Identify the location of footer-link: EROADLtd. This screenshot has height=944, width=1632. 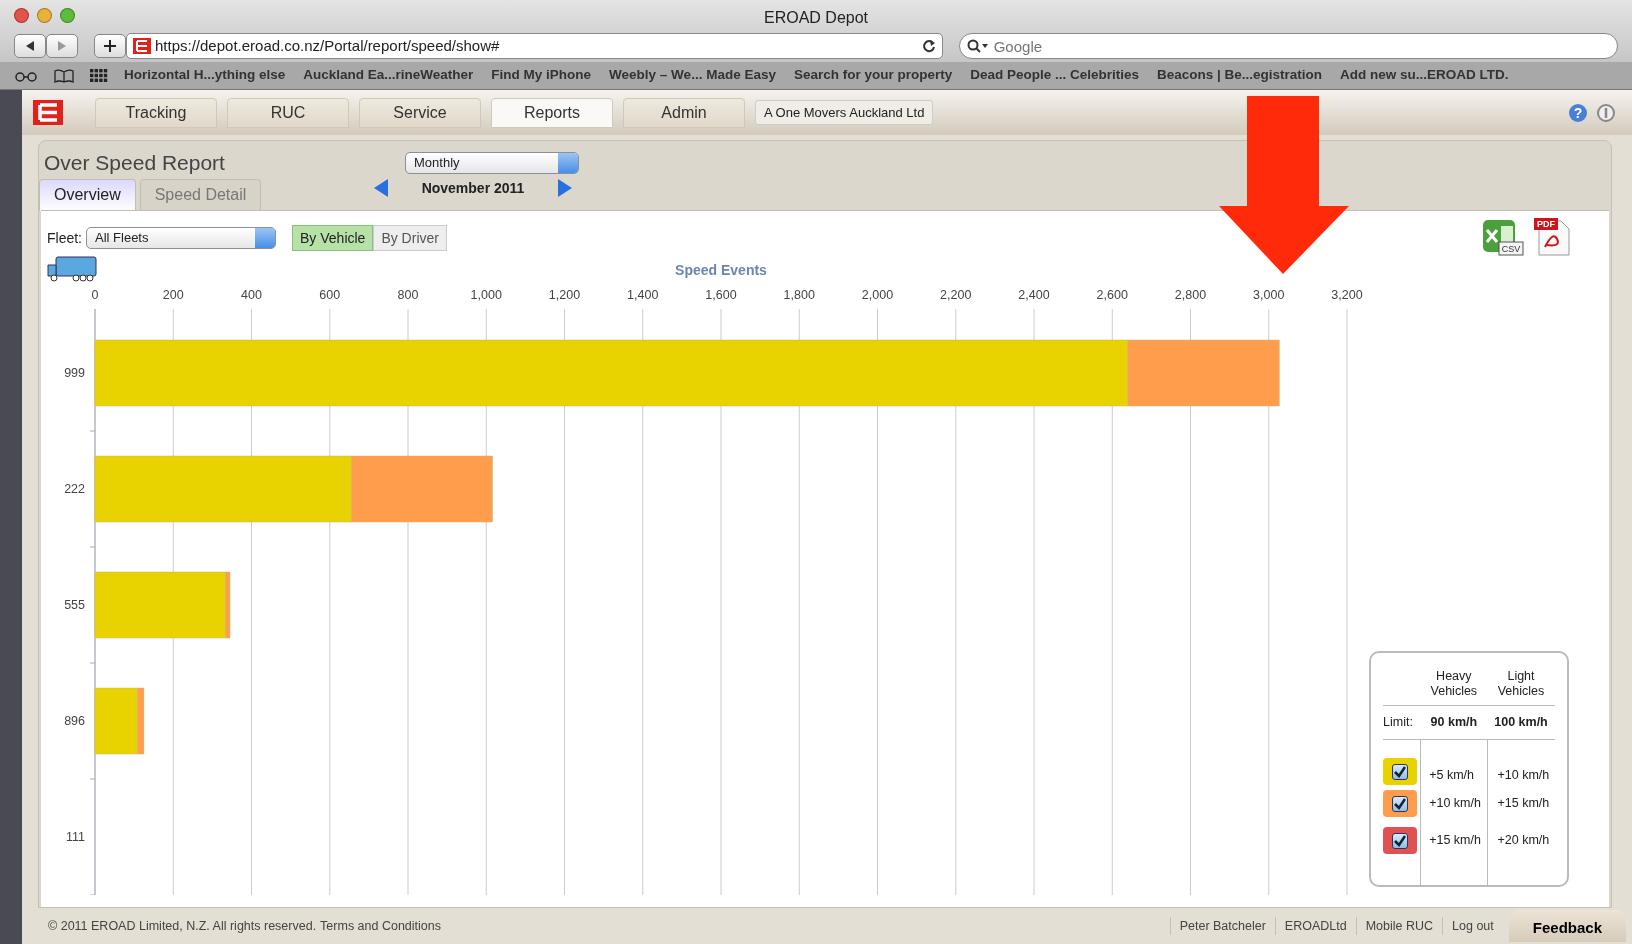
(1315, 926).